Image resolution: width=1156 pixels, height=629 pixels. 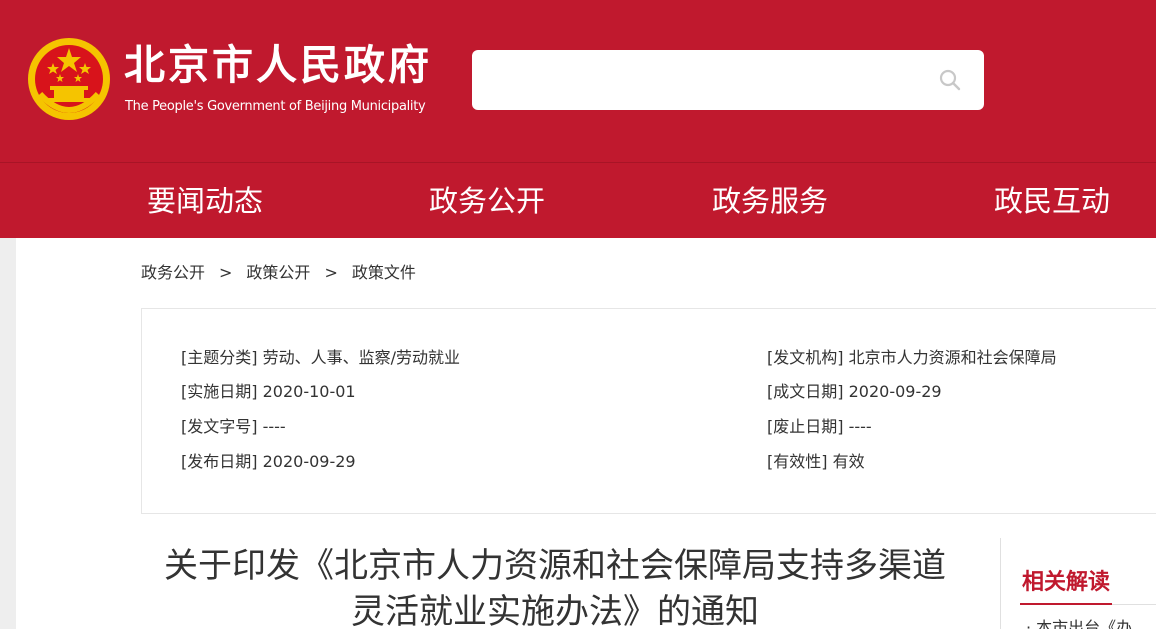 What do you see at coordinates (692, 80) in the screenshot?
I see `search-input` at bounding box center [692, 80].